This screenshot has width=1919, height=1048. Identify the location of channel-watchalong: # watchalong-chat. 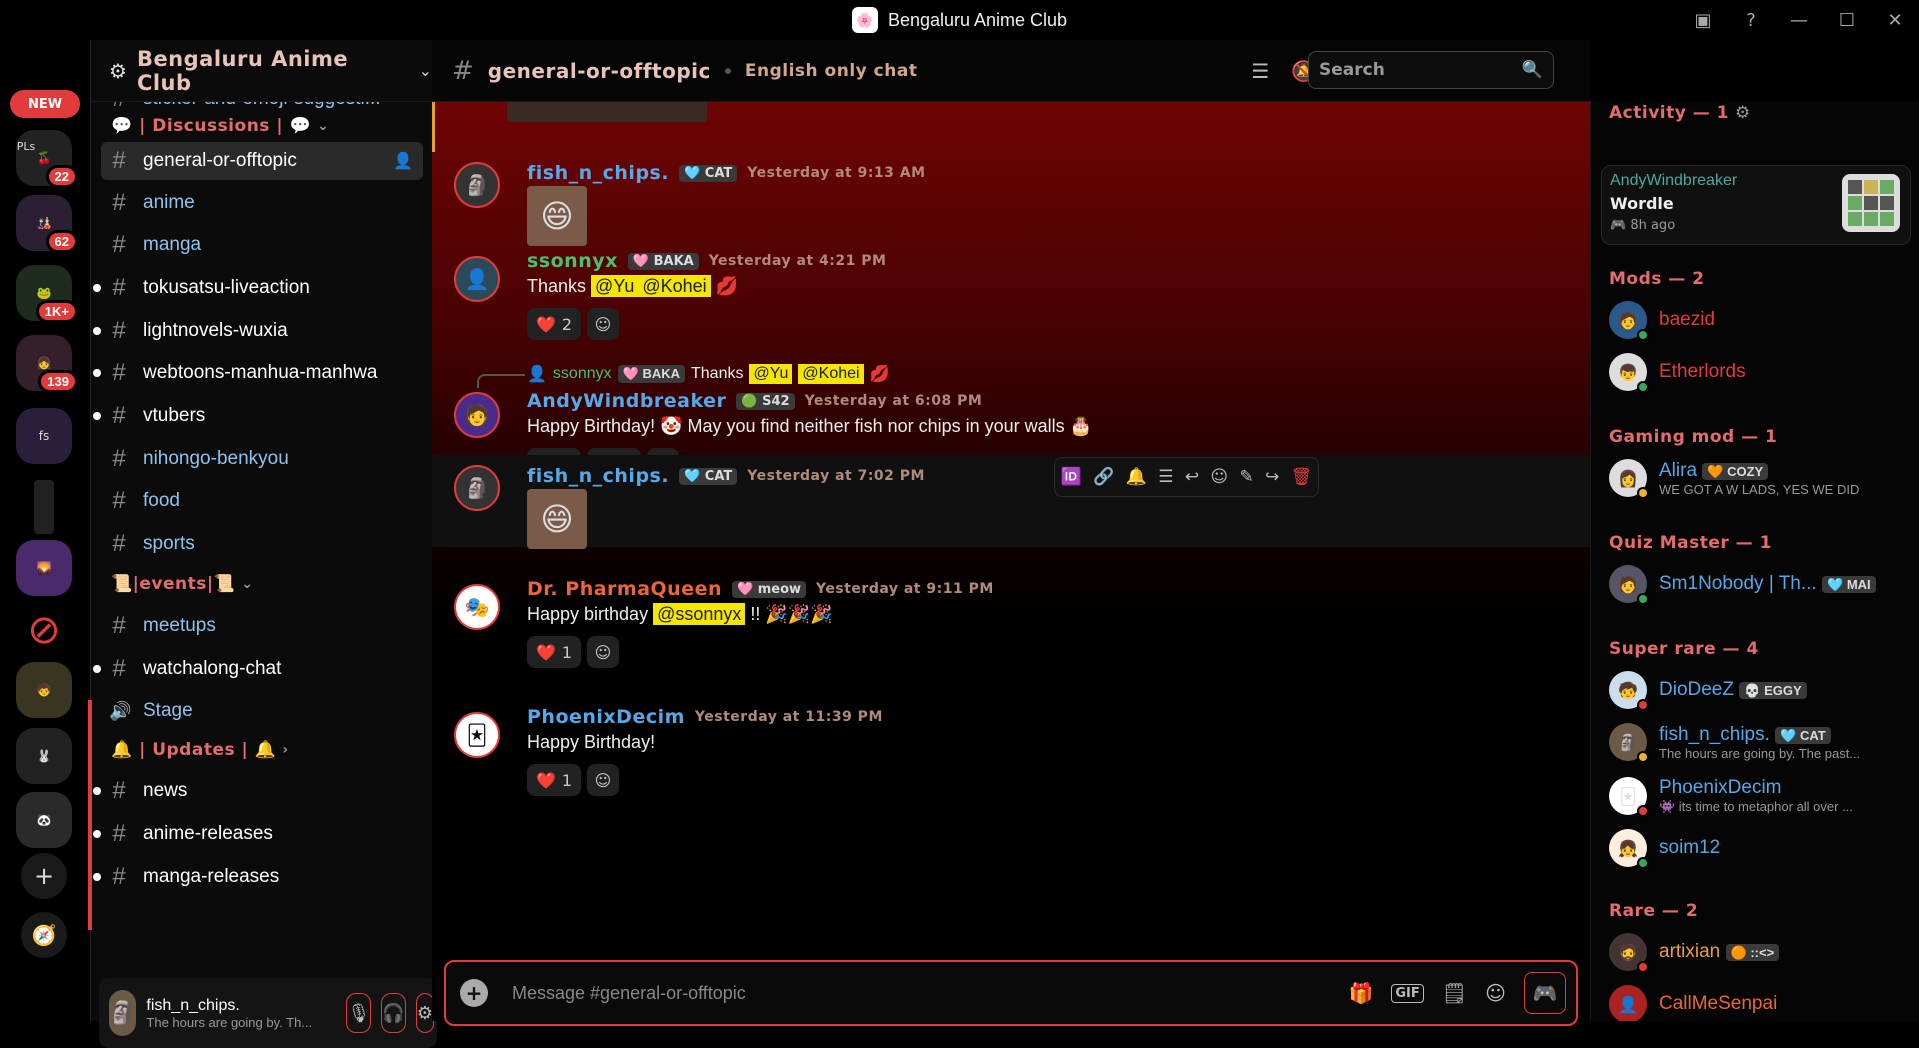
(258, 669).